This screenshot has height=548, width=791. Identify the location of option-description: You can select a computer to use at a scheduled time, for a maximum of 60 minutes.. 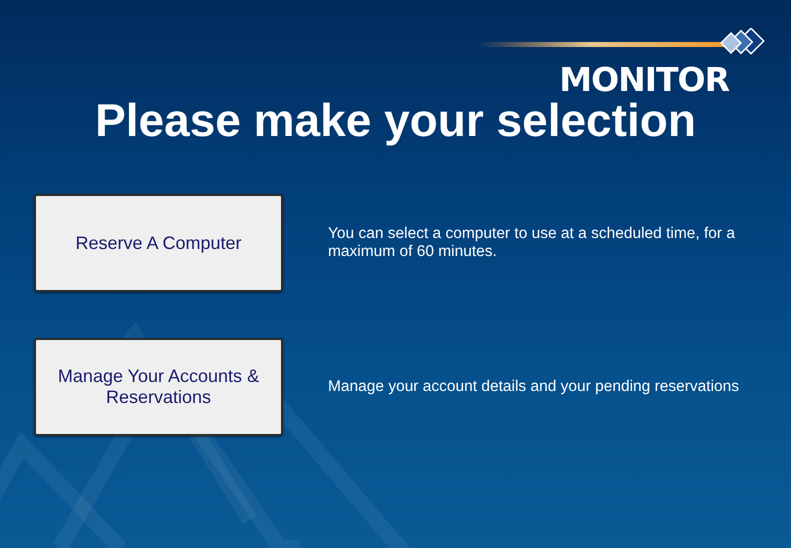
(532, 243).